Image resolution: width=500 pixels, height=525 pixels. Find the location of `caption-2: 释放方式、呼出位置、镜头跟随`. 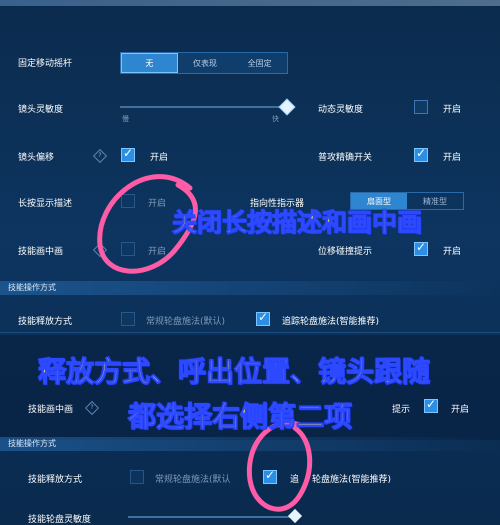

caption-2: 释放方式、呼出位置、镜头跟随 is located at coordinates (234, 372).